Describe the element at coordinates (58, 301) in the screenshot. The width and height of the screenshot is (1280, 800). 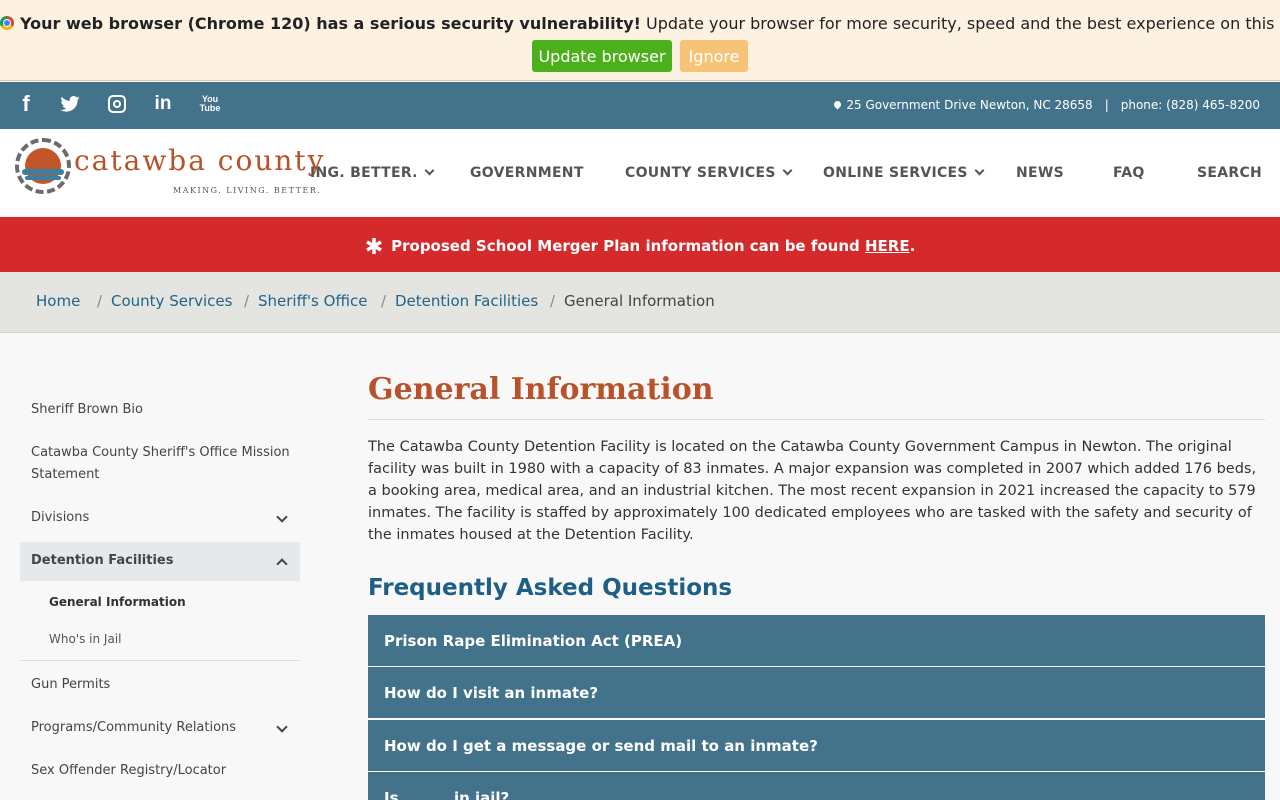
I see `breadcrumb-home: Home` at that location.